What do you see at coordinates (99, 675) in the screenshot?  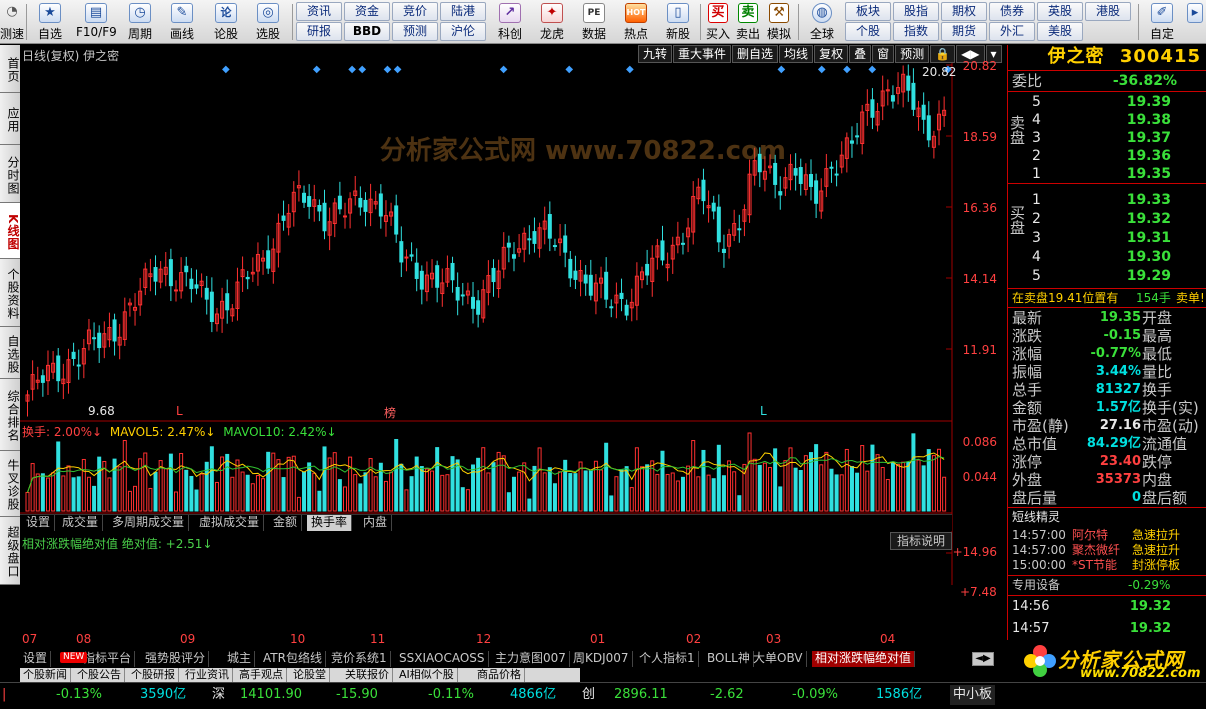 I see `info-tab: 个股公告` at bounding box center [99, 675].